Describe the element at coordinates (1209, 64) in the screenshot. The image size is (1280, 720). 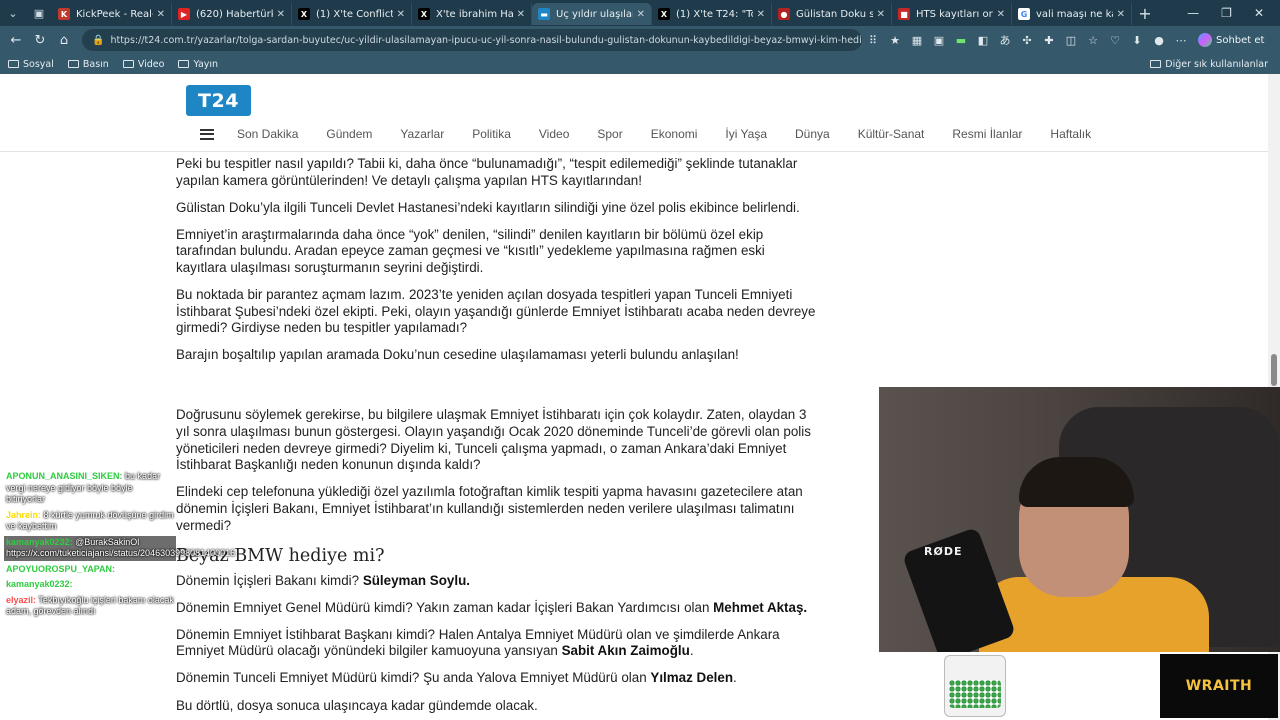
I see `other-favorites: Diğer sık kullanılanlar` at that location.